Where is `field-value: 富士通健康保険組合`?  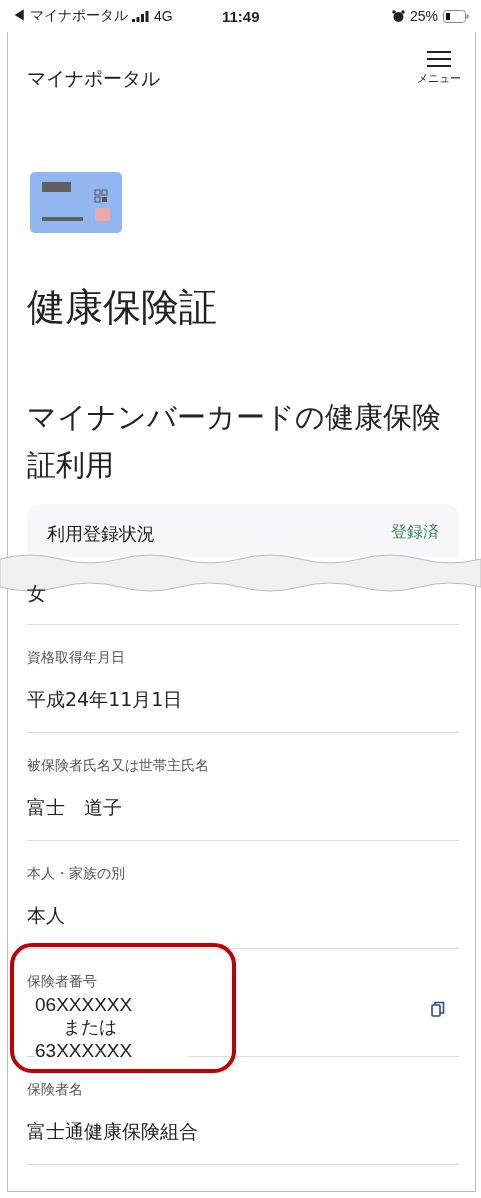
field-value: 富士通健康保険組合 is located at coordinates (112, 1131).